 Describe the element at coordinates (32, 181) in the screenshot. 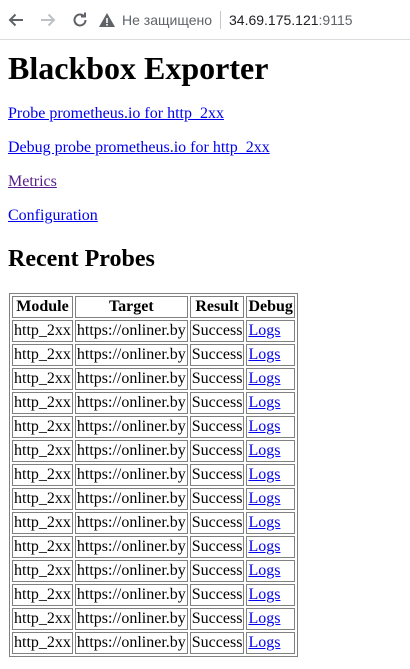

I see `metrics-link: Metrics` at that location.